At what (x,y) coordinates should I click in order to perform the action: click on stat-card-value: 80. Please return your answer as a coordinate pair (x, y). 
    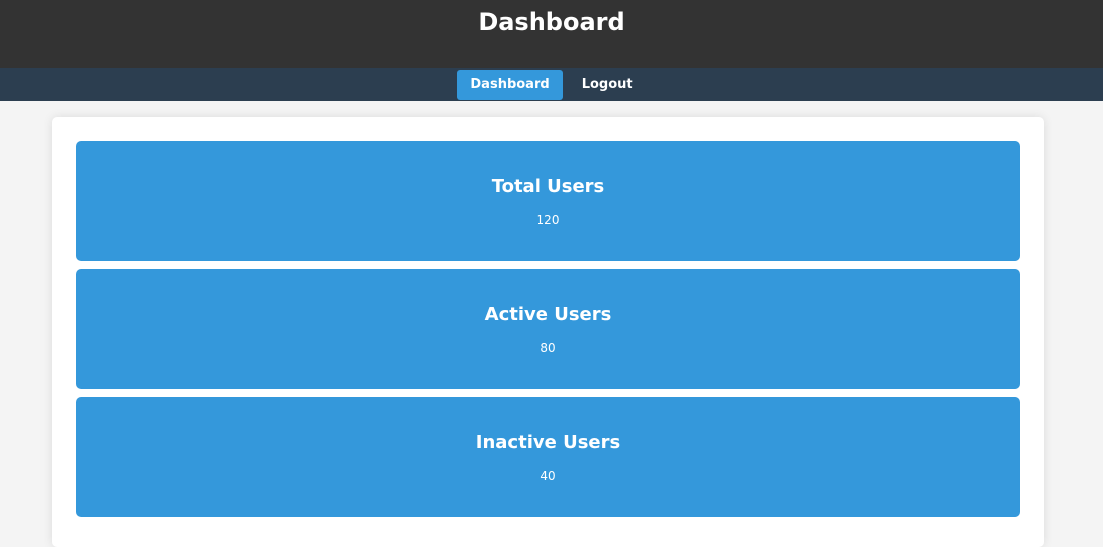
    Looking at the image, I should click on (548, 347).